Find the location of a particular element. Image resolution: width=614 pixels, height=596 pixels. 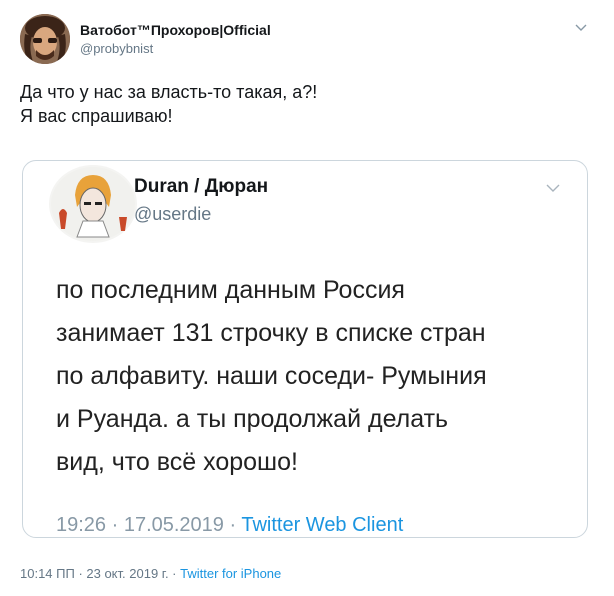

quoted-author-avatar is located at coordinates (93, 204).